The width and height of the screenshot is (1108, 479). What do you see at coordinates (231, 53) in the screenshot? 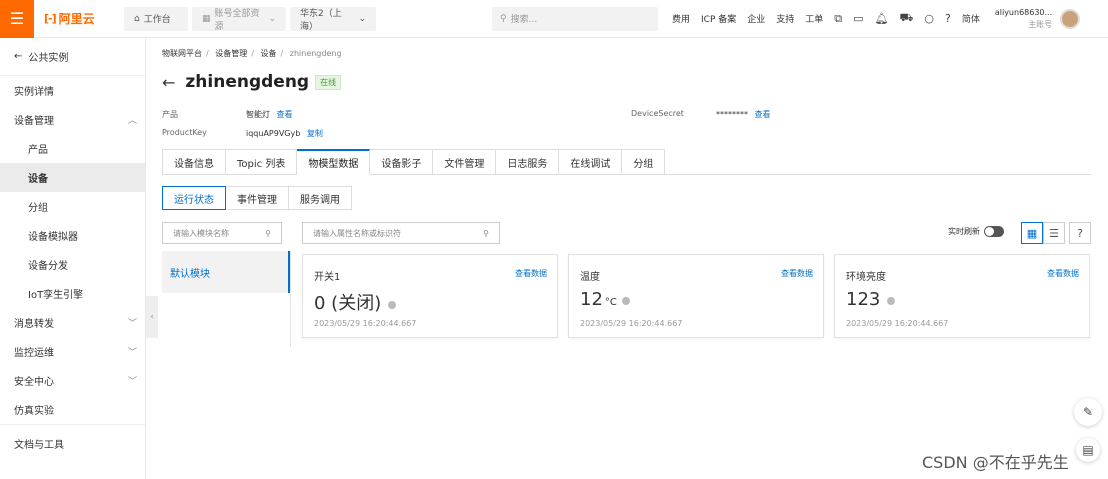
I see `breadcrumb-item: 设备管理` at bounding box center [231, 53].